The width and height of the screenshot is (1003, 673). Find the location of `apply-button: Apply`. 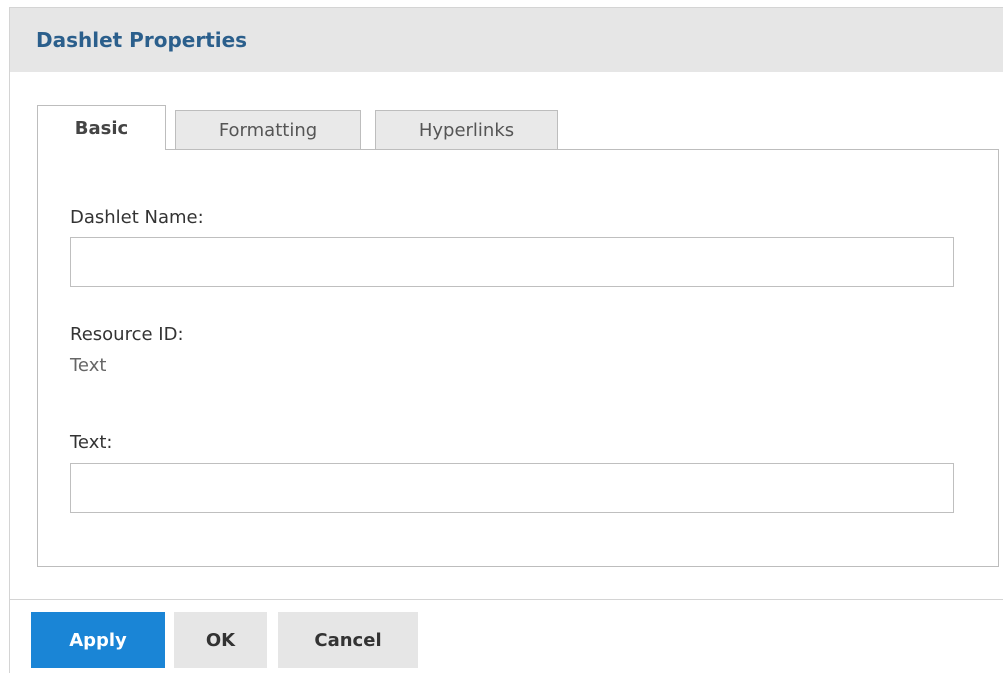

apply-button: Apply is located at coordinates (98, 640).